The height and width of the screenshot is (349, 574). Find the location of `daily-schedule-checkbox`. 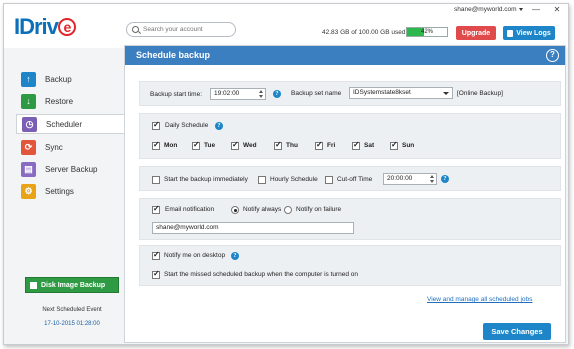

daily-schedule-checkbox is located at coordinates (156, 125).